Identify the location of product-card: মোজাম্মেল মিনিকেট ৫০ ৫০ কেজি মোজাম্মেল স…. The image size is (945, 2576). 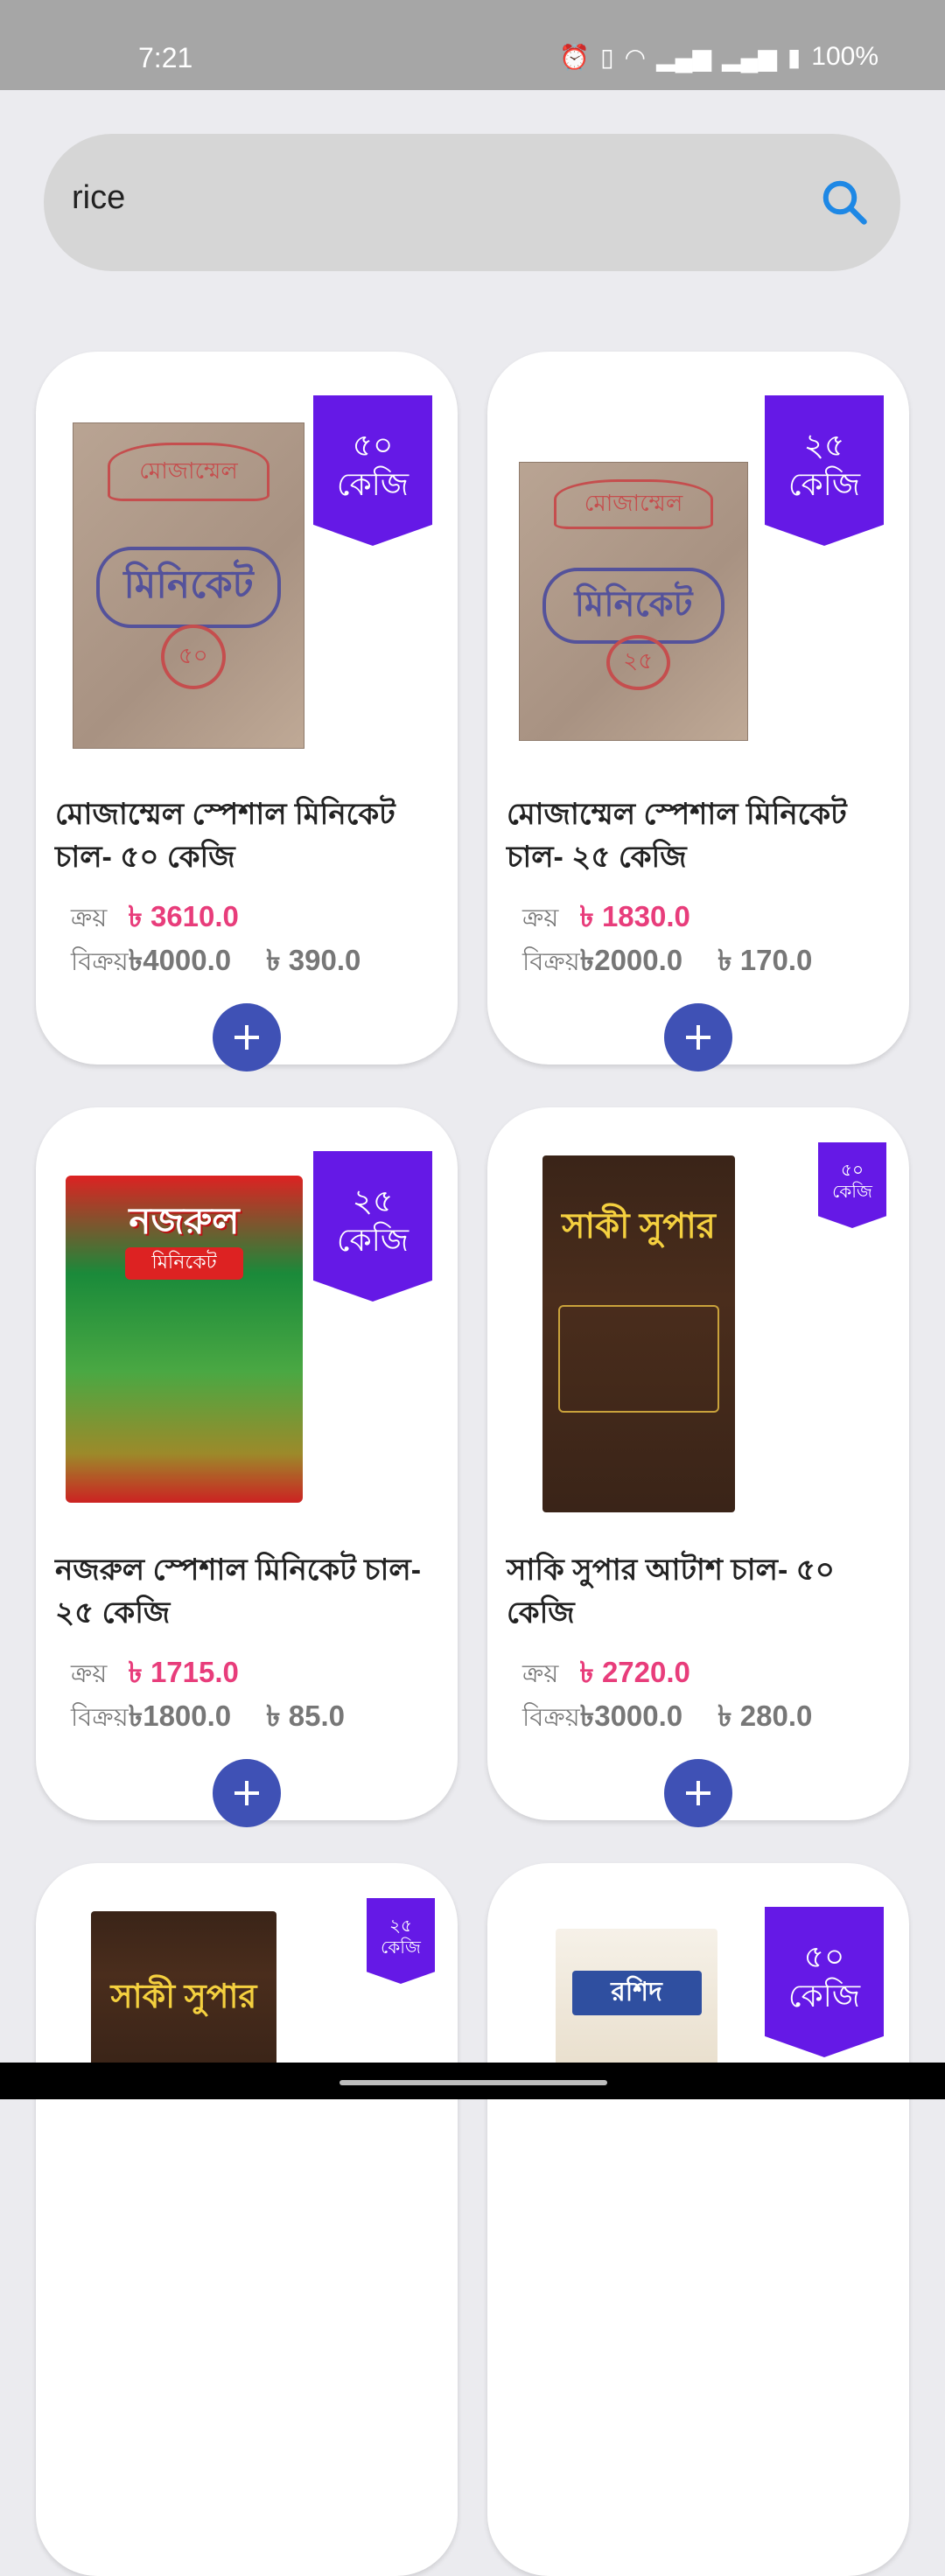
(247, 712).